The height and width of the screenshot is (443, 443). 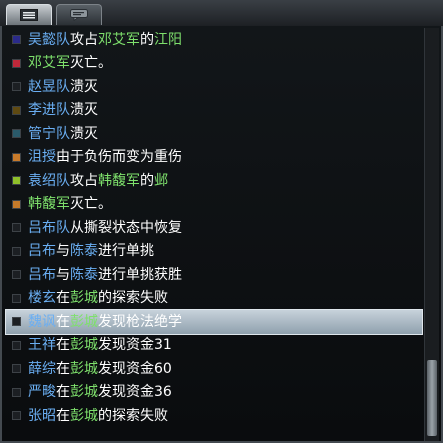 What do you see at coordinates (133, 415) in the screenshot?
I see `log-text: 的探索失败` at bounding box center [133, 415].